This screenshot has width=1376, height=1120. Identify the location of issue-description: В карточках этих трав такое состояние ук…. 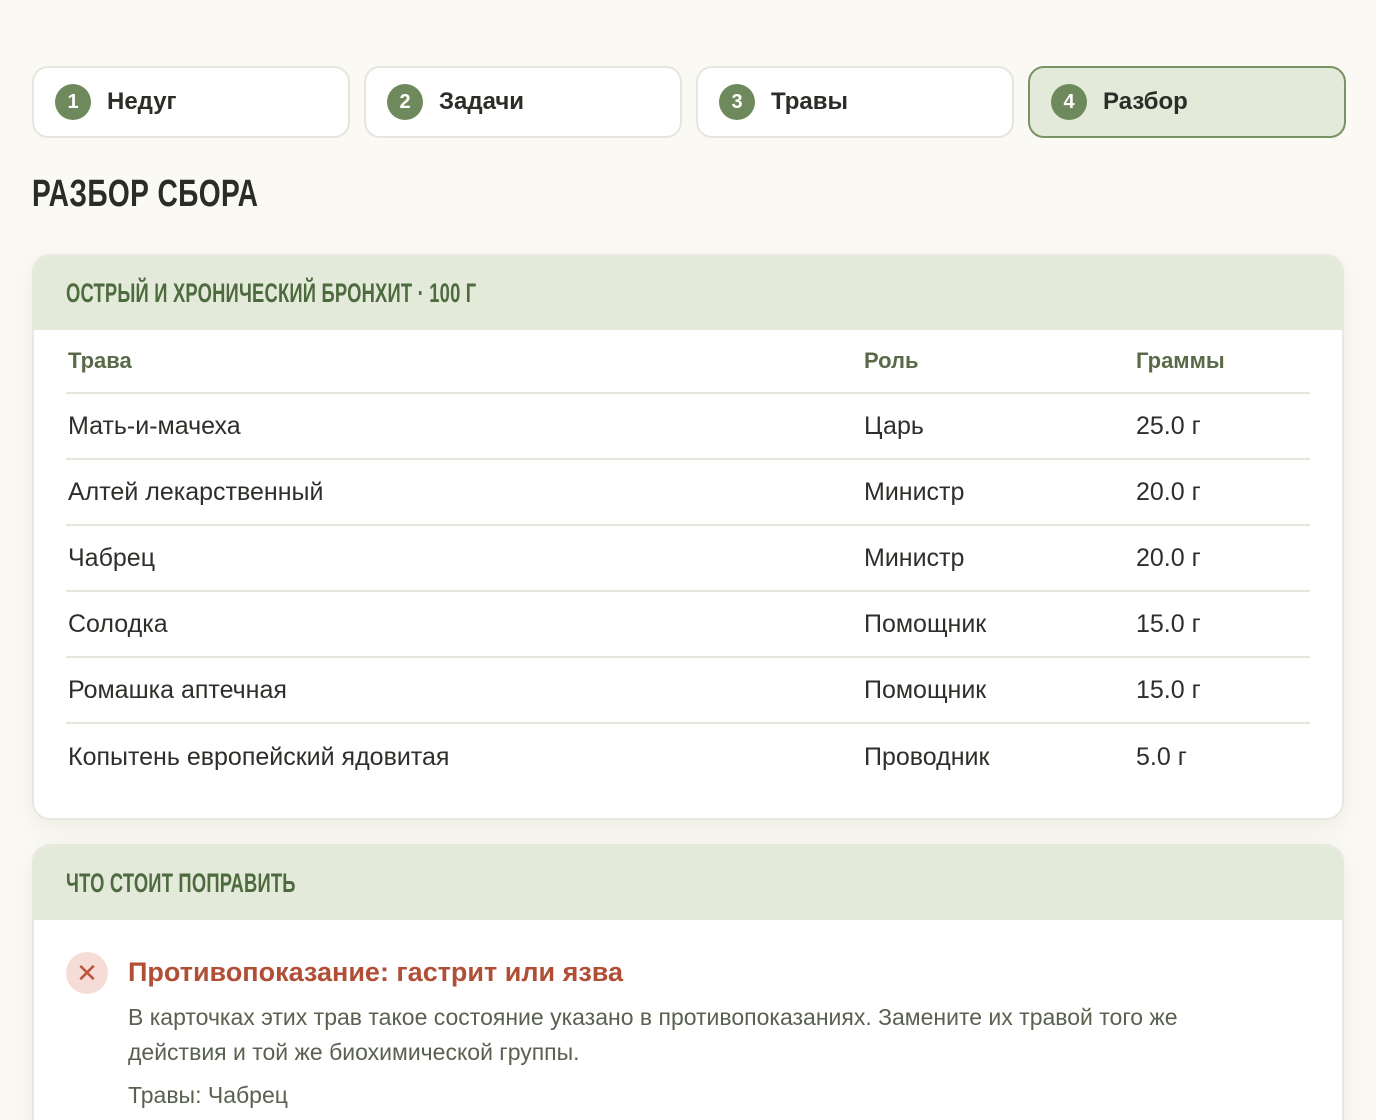
(653, 1034).